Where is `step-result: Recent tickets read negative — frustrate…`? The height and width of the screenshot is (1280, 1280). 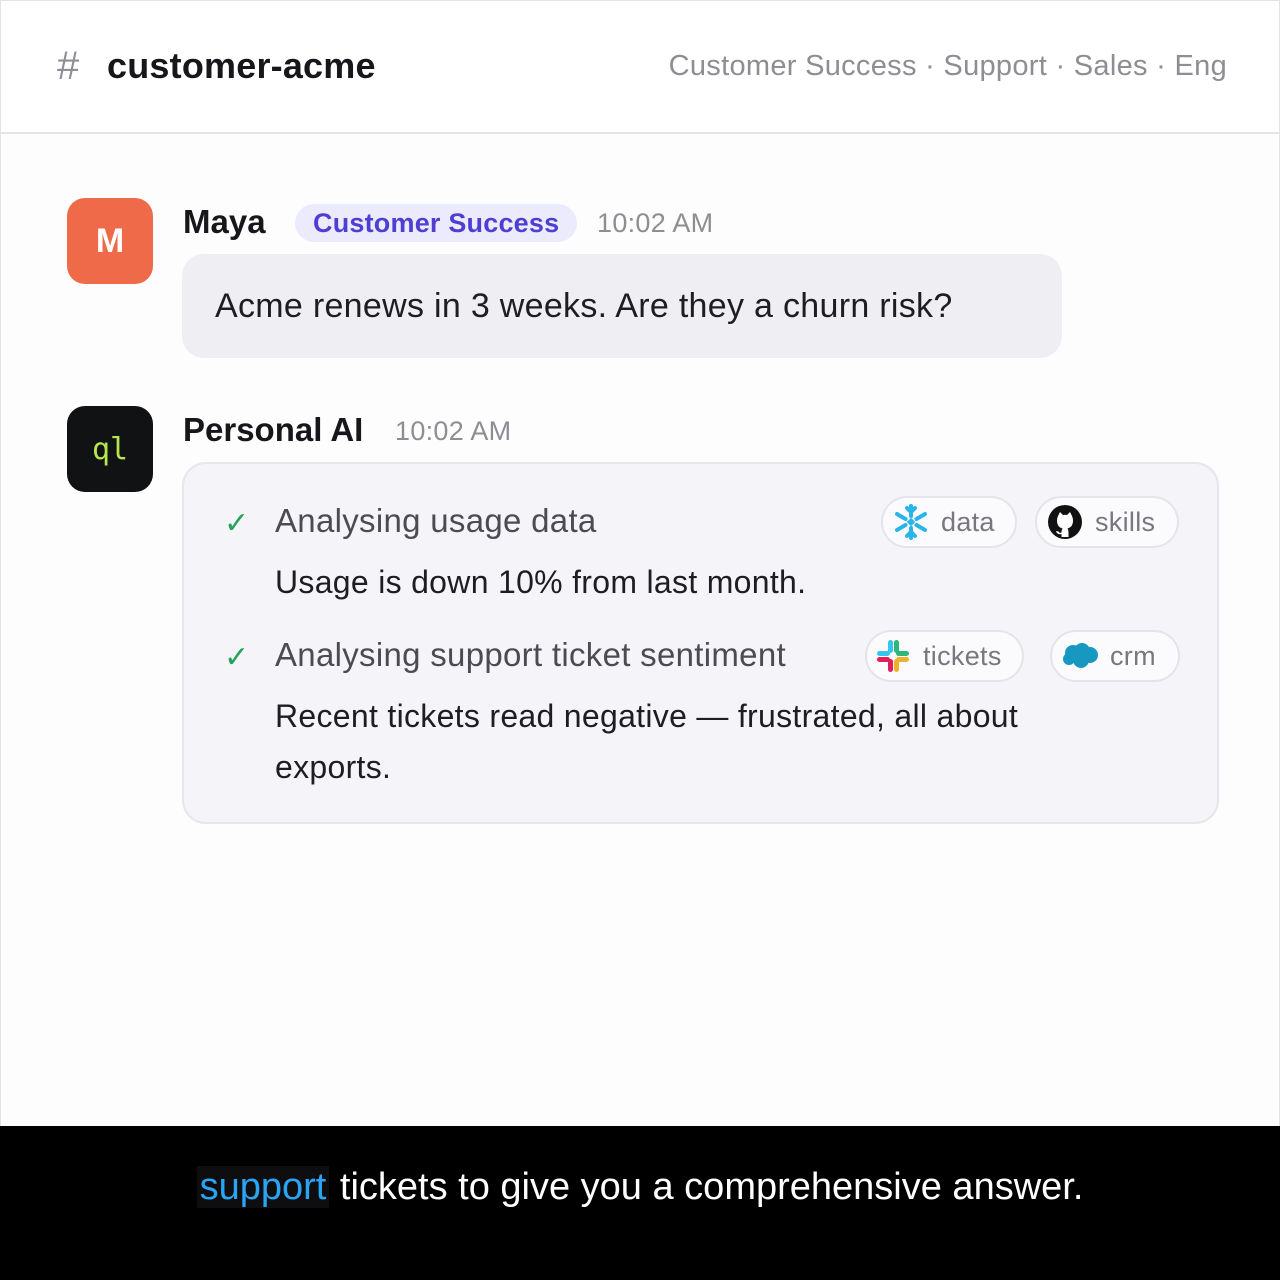 step-result: Recent tickets read negative — frustrate… is located at coordinates (647, 716).